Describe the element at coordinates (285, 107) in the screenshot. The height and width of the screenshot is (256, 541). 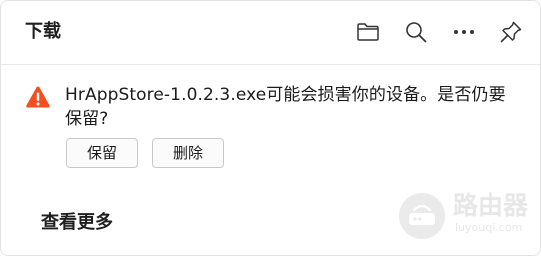
I see `download-warning-message: HrAppStore-1.0.2.3.exe可能会损害你的设备。是否仍要保留?` at that location.